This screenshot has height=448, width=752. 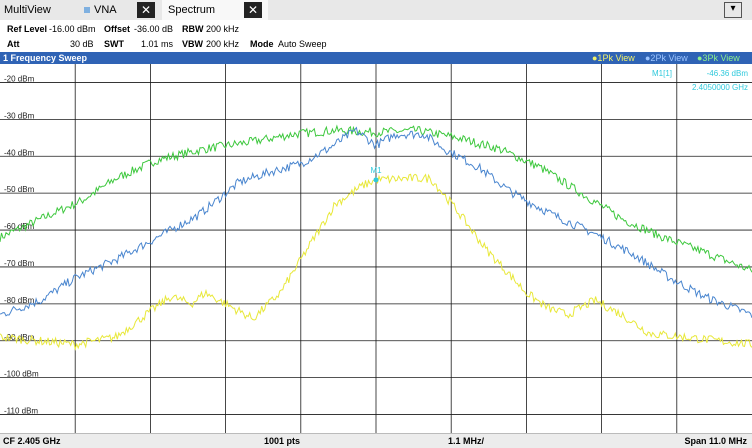 I want to click on rbw-value: 200 kHz, so click(x=222, y=29).